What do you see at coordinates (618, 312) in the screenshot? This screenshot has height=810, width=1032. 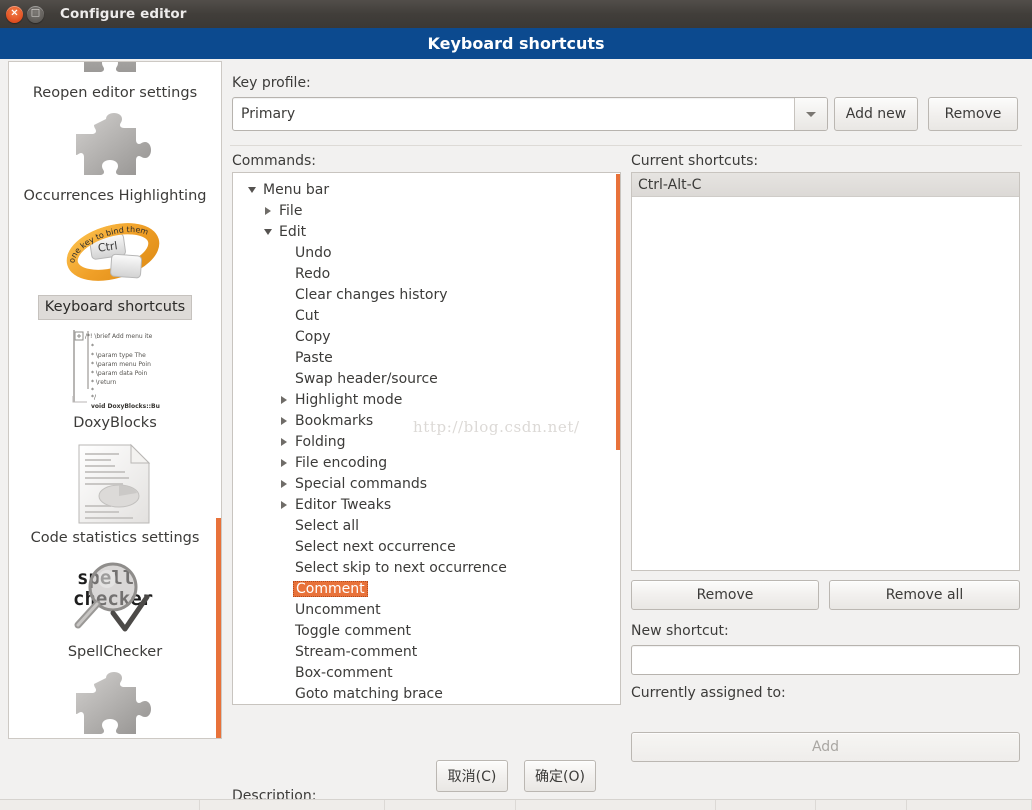 I see `commands-tree-scrollbar` at bounding box center [618, 312].